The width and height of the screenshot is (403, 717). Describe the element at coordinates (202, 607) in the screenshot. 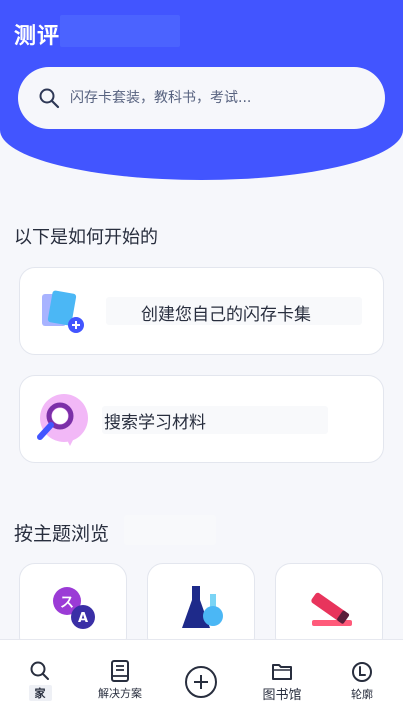

I see `science-icon` at that location.